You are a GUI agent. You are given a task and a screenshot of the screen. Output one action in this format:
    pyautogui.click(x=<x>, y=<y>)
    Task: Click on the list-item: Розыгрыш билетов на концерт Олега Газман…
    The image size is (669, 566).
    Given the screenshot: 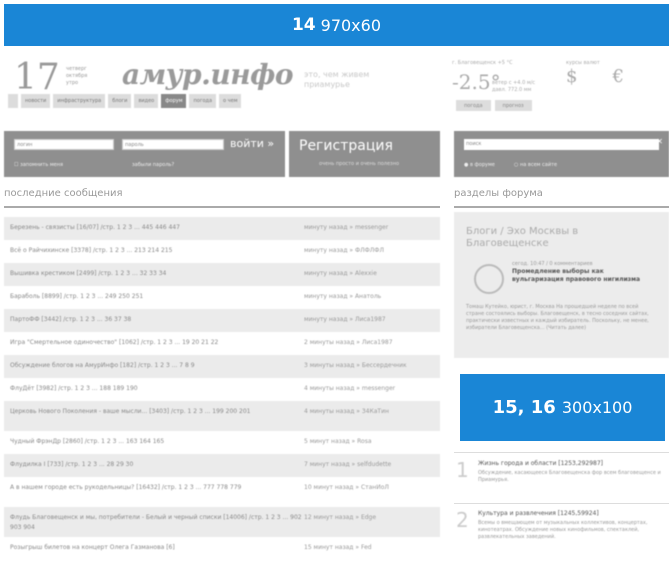 What is the action you would take?
    pyautogui.click(x=222, y=548)
    